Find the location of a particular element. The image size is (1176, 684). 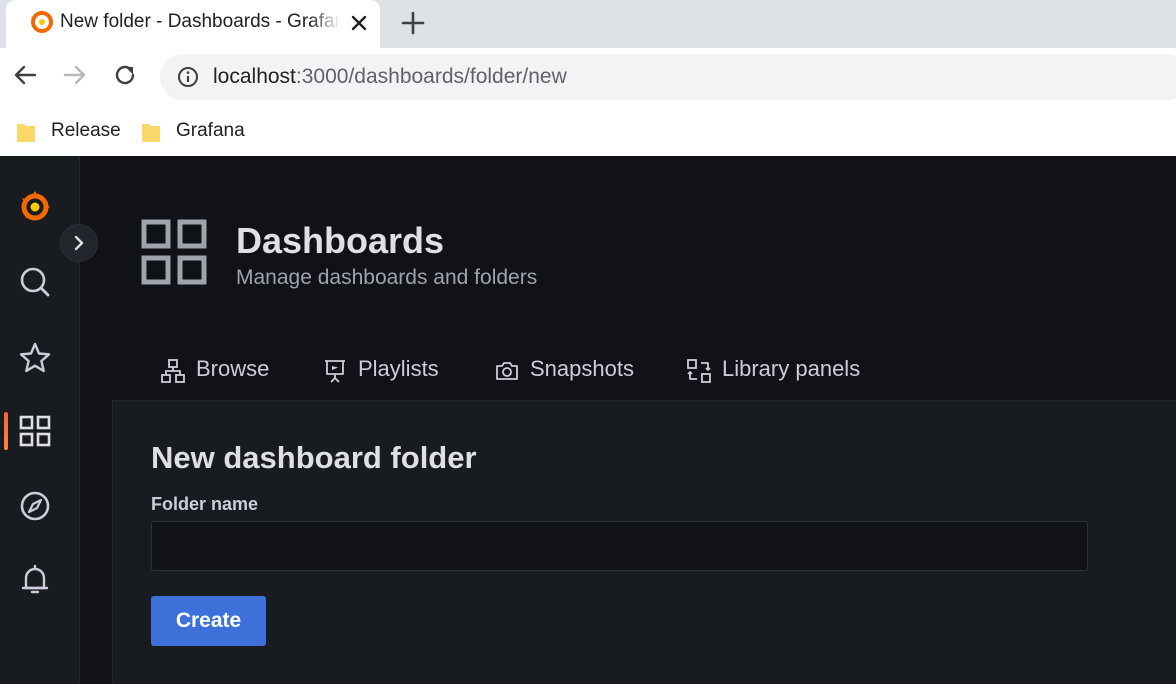

url-path: :3000/dashboards/folder/new is located at coordinates (431, 76).